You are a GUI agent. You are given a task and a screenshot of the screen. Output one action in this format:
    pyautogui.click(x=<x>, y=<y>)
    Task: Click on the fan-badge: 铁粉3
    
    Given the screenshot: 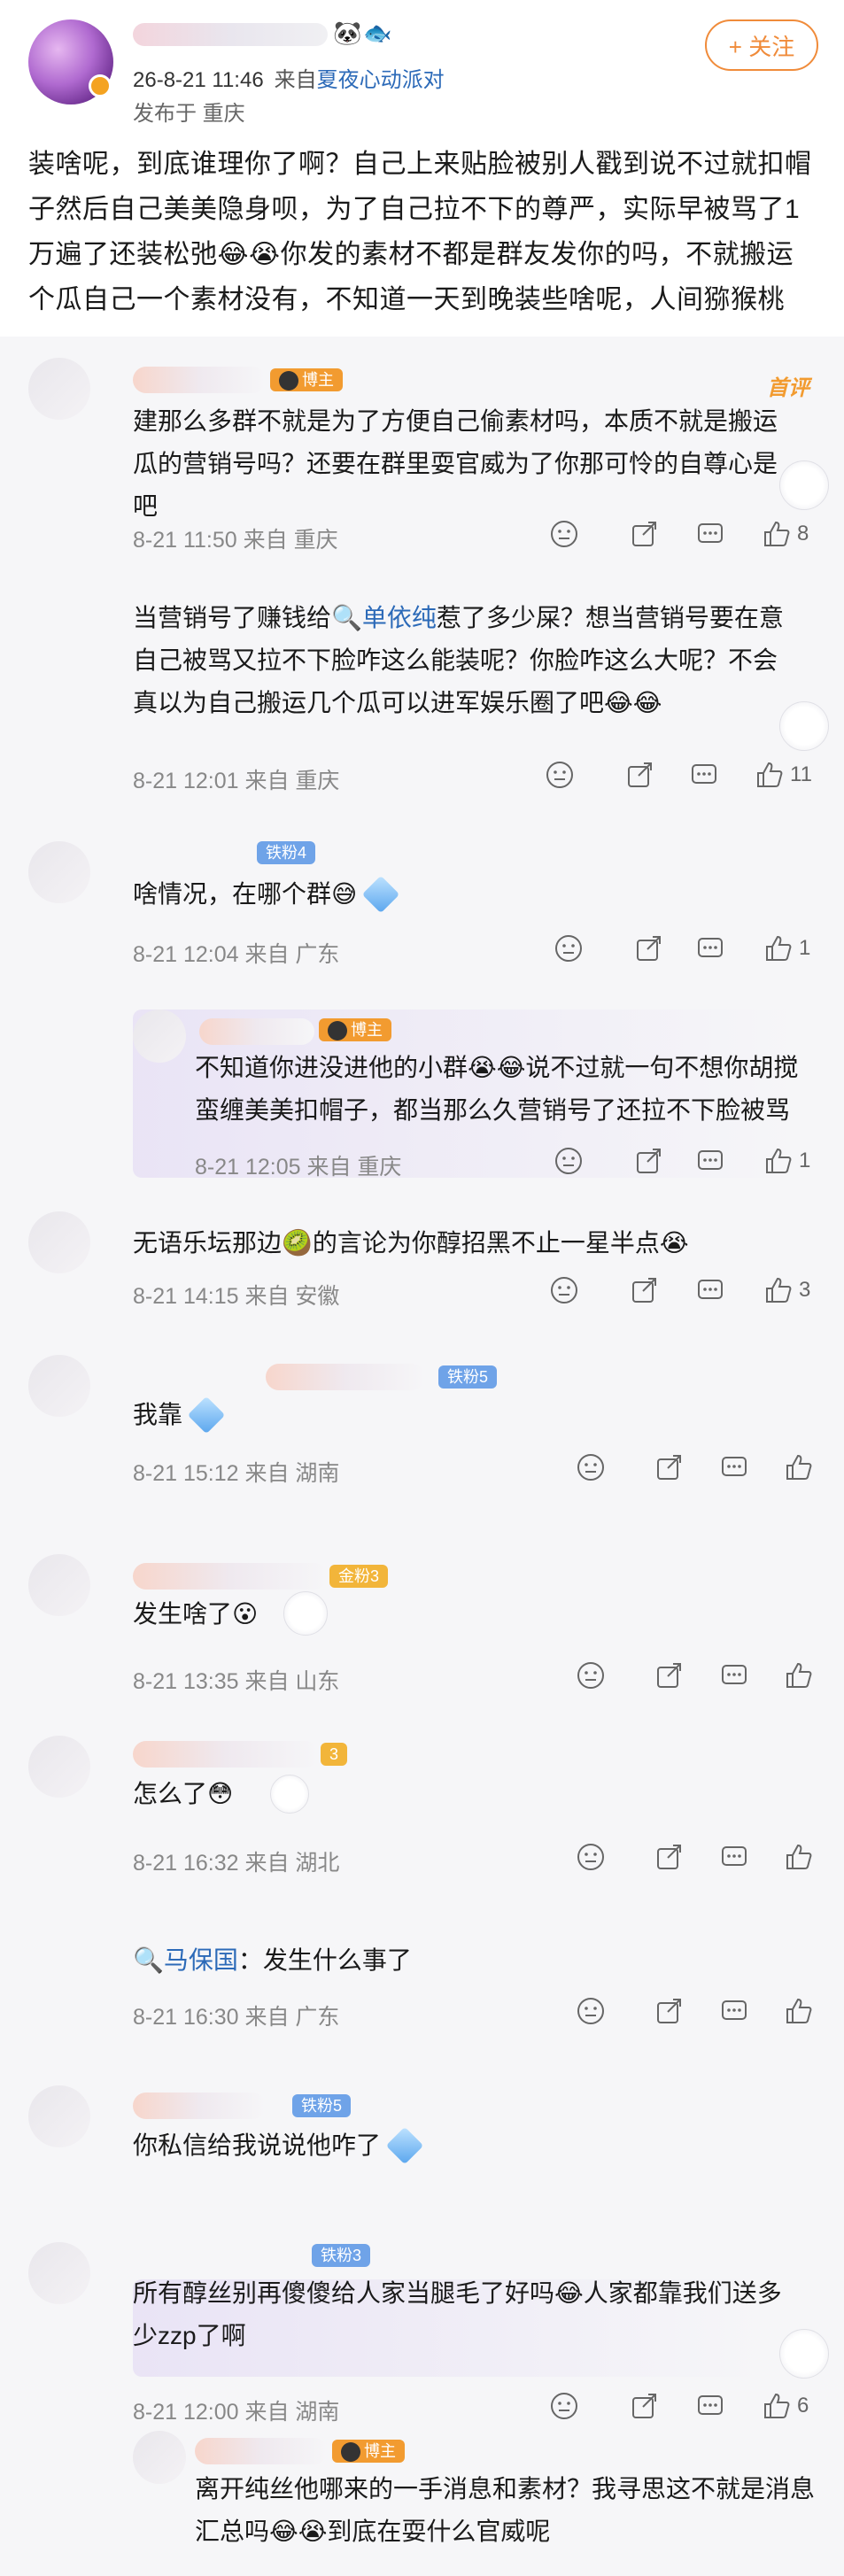 What is the action you would take?
    pyautogui.click(x=341, y=2255)
    